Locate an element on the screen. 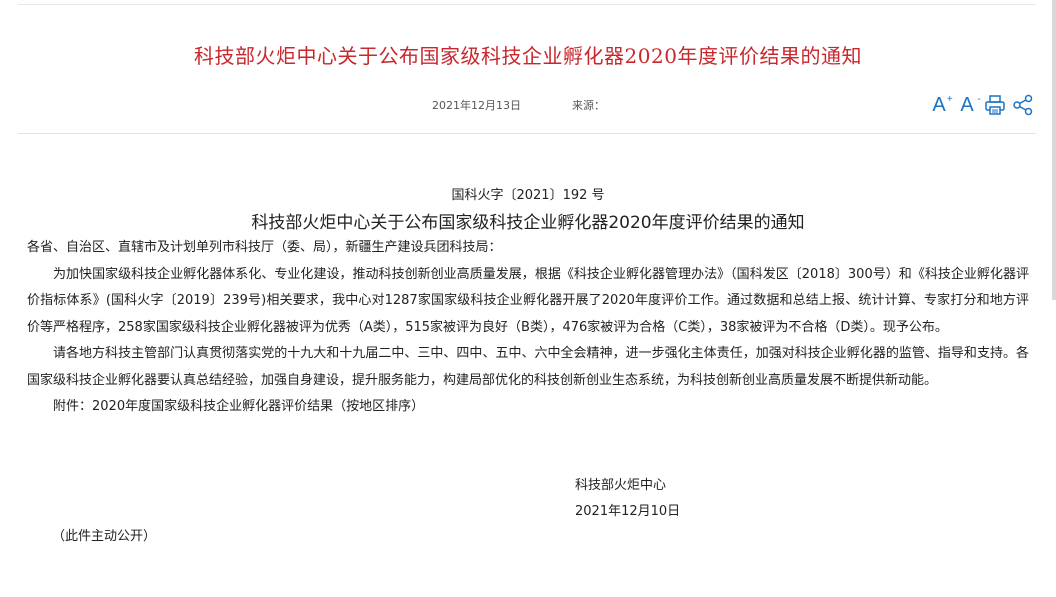 This screenshot has height=597, width=1056. top-border is located at coordinates (527, 2).